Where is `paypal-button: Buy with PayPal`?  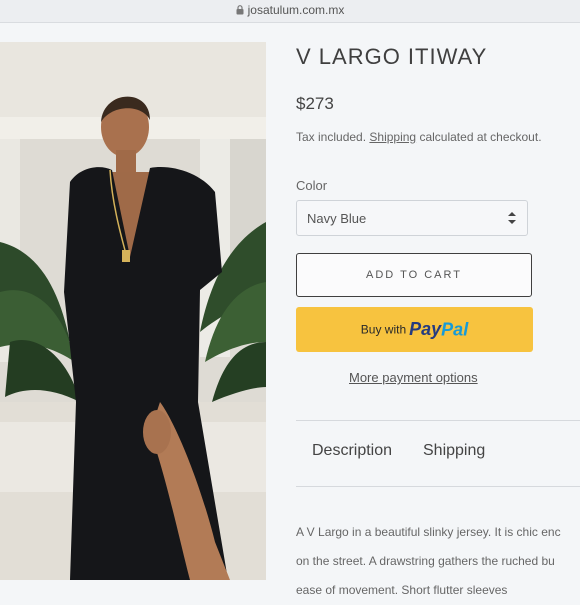 paypal-button: Buy with PayPal is located at coordinates (414, 329).